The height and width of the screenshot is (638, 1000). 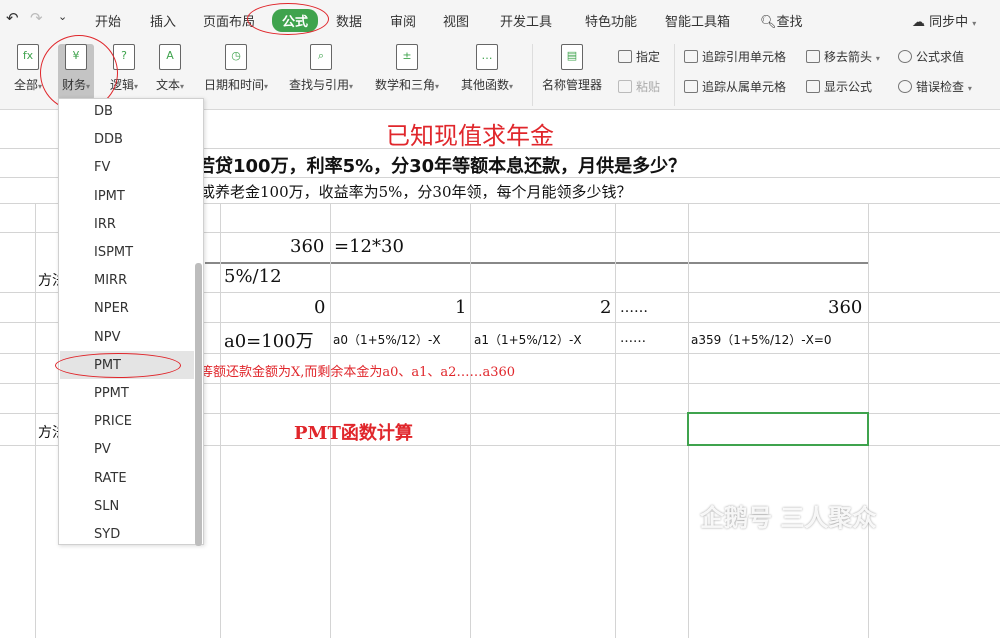 I want to click on sync-button: ☁ 同步中 ▾, so click(x=944, y=20).